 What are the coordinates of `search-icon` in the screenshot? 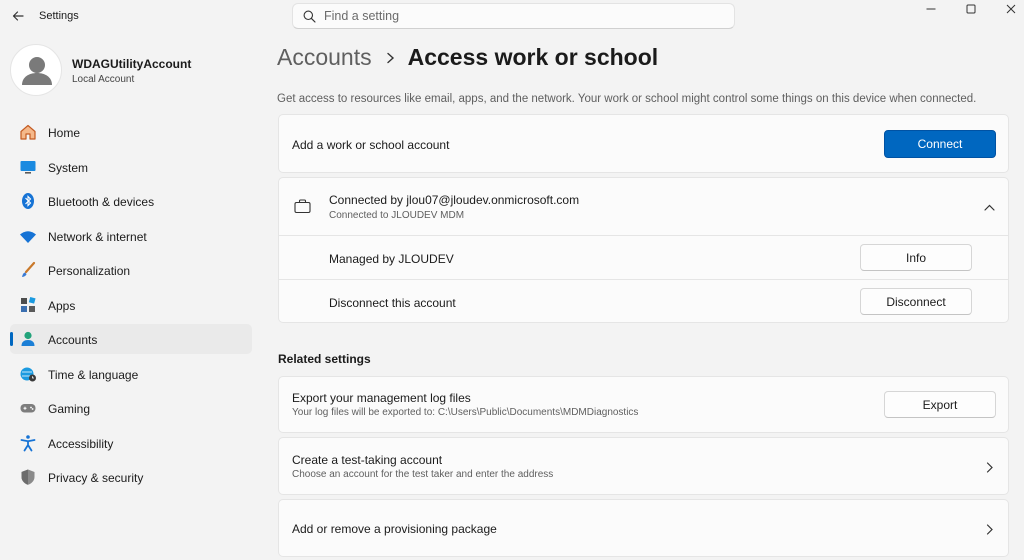 It's located at (309, 16).